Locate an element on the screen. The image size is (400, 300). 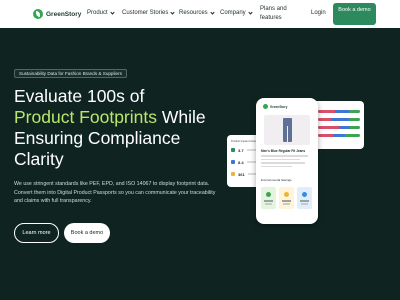
water-drop-icon is located at coordinates (304, 194).